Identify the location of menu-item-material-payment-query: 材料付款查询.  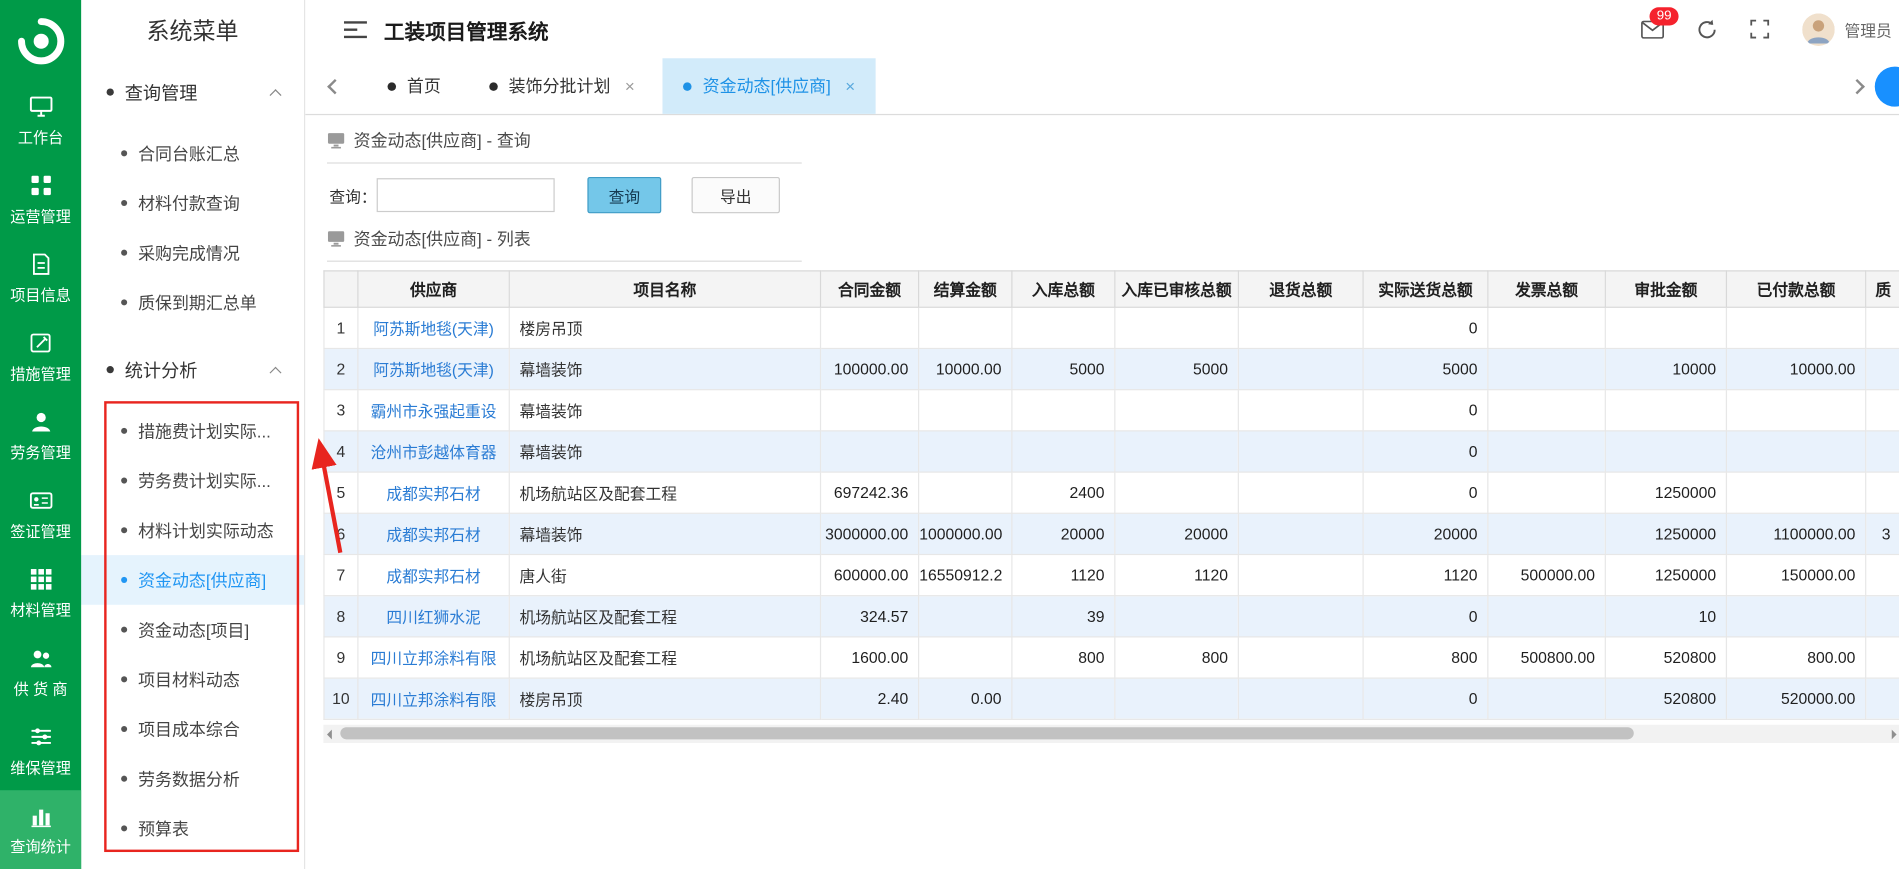
(192, 203).